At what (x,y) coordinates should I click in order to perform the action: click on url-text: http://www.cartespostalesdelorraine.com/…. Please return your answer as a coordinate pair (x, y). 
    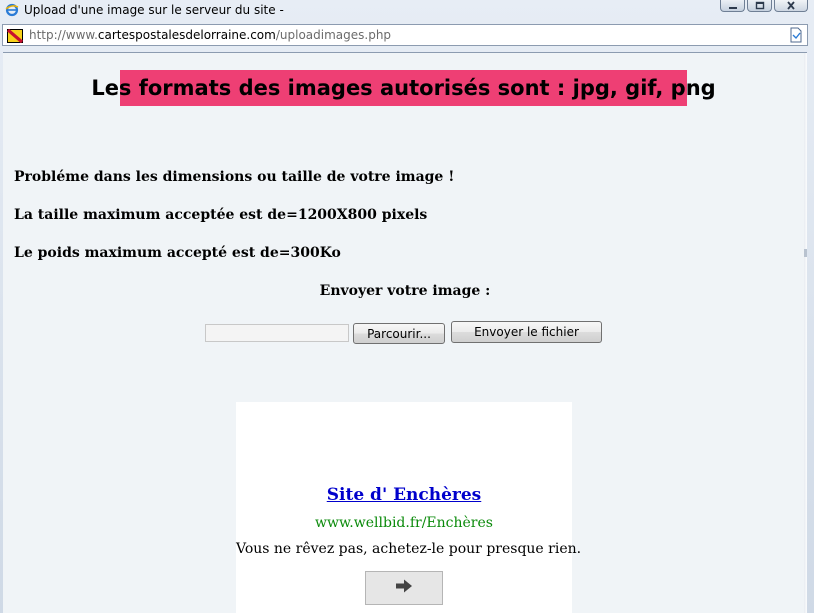
    Looking at the image, I should click on (210, 35).